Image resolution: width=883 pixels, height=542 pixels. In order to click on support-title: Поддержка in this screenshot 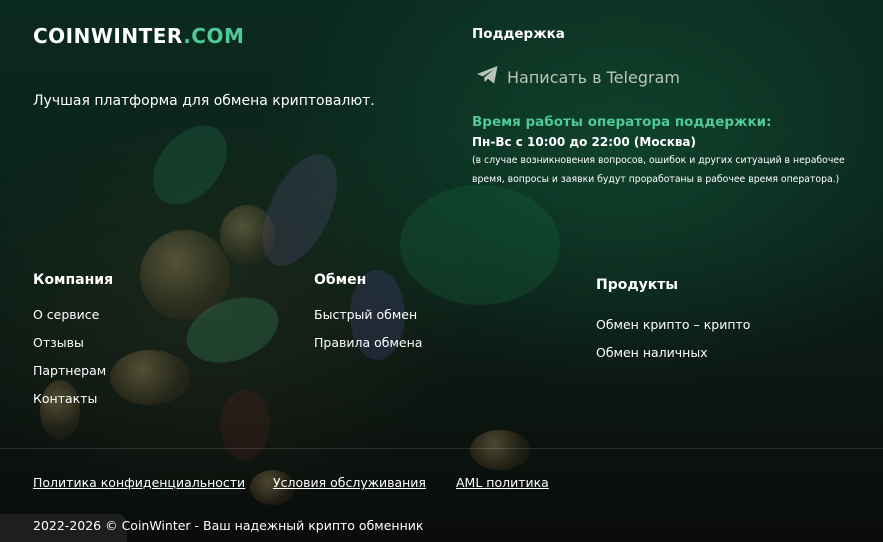, I will do `click(518, 34)`.